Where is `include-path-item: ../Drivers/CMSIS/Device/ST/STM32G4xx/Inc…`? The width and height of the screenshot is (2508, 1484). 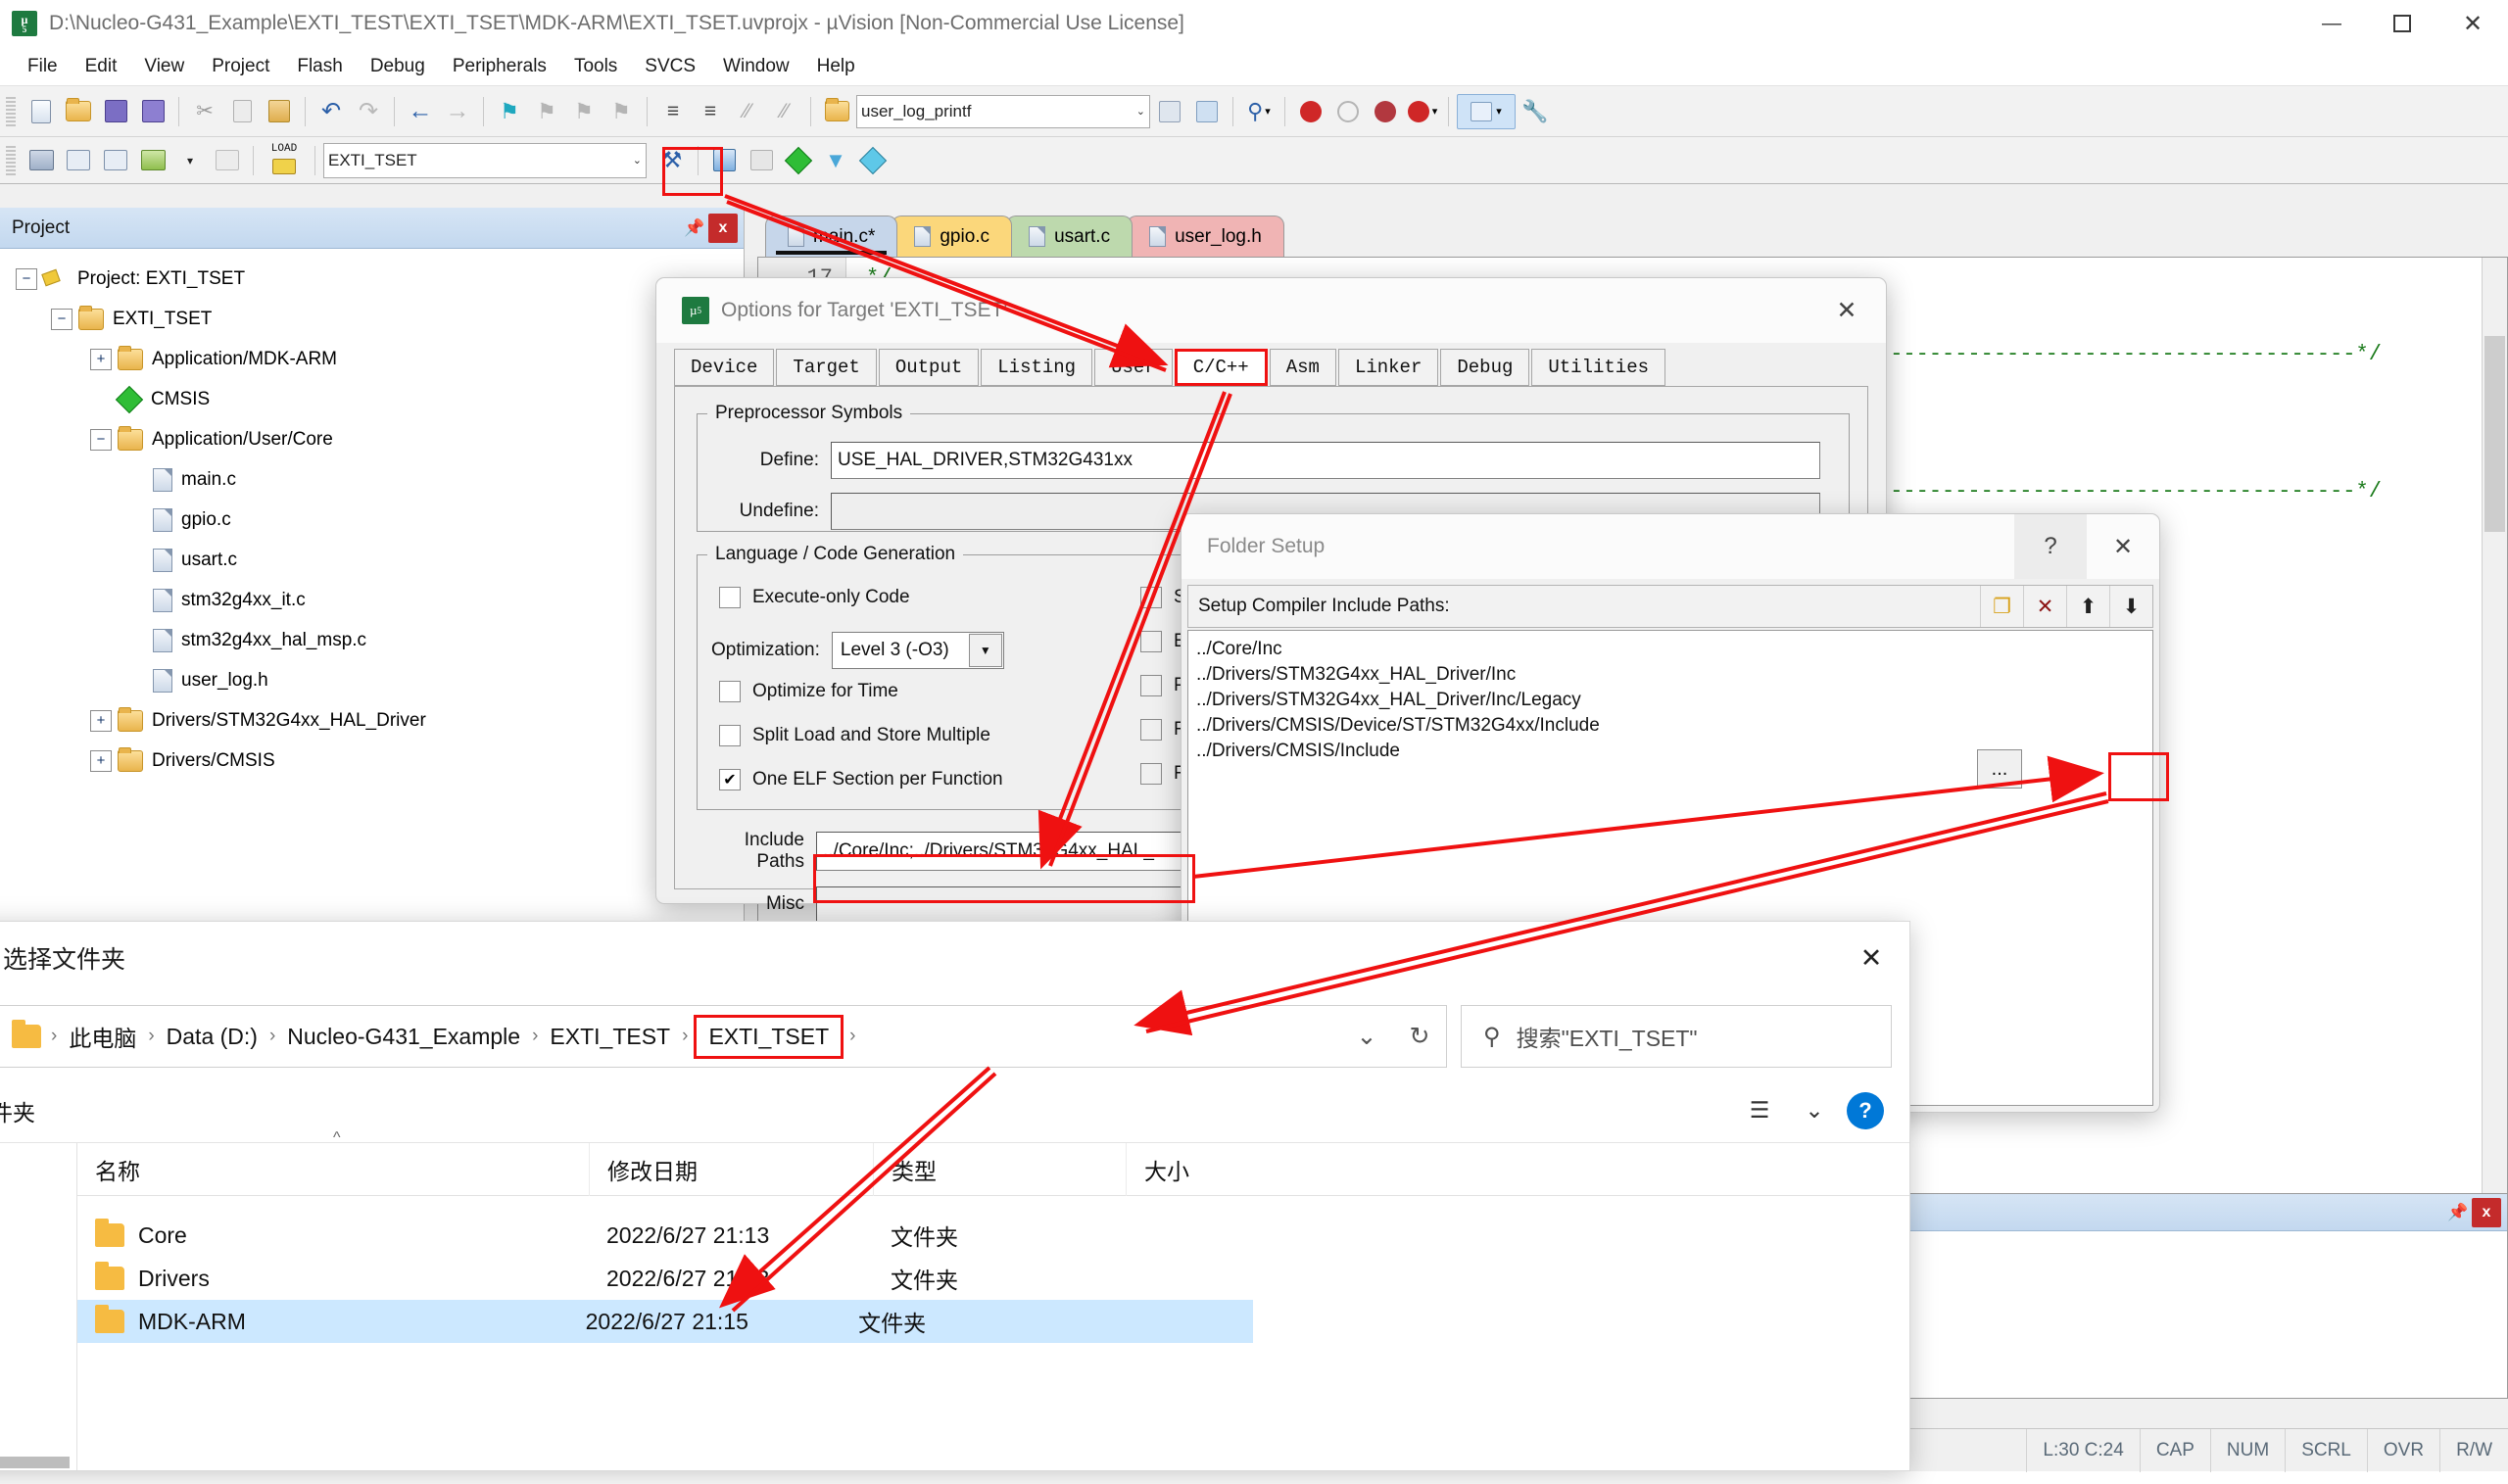
include-path-item: ../Drivers/CMSIS/Device/ST/STM32G4xx/Inc… is located at coordinates (1670, 726).